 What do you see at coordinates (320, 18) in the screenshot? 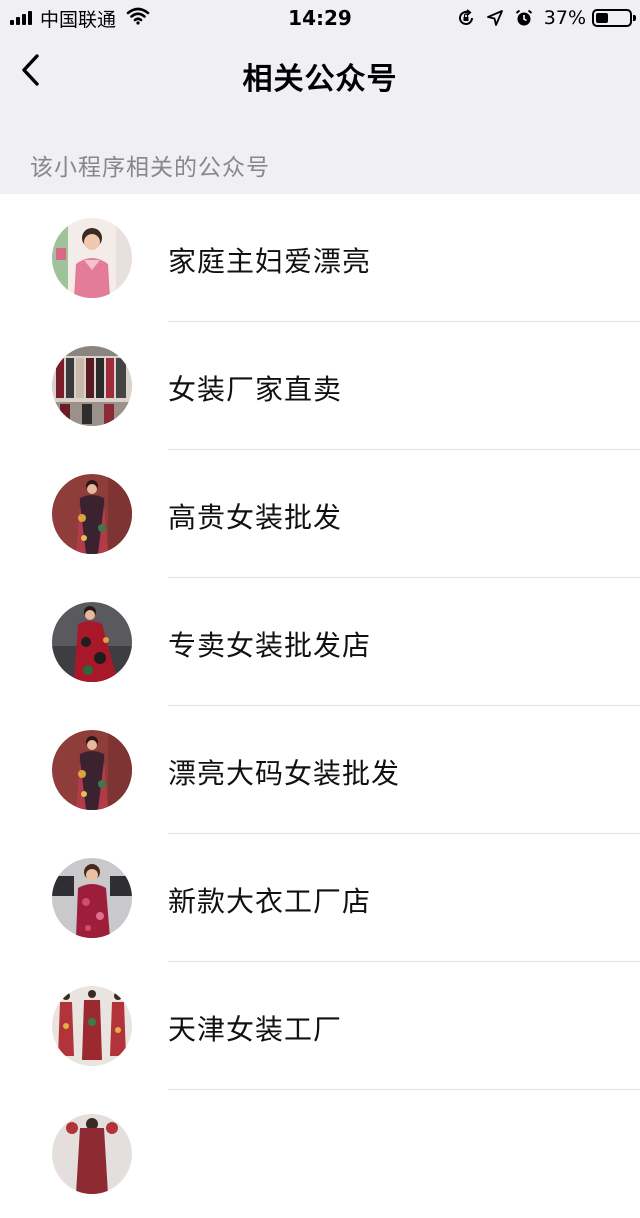
I see `status-bar: 中国联通 14:29 37%` at bounding box center [320, 18].